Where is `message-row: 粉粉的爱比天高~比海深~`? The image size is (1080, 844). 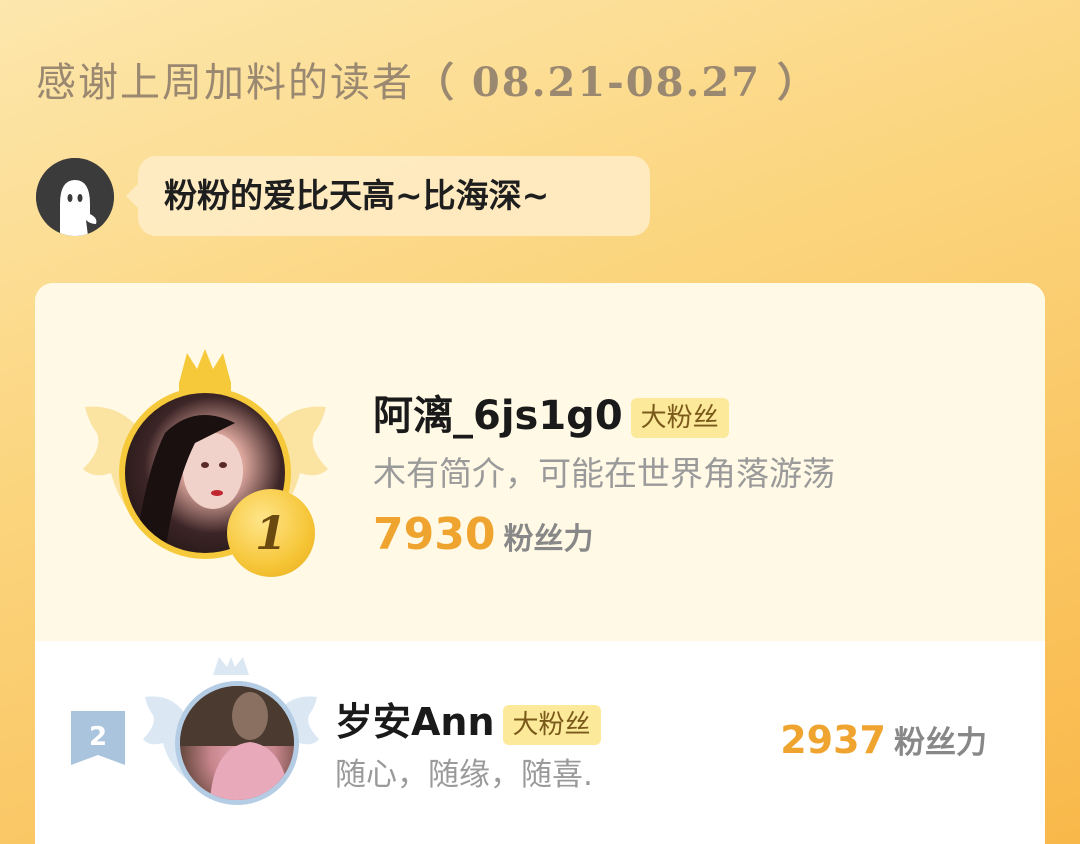 message-row: 粉粉的爱比天高~比海深~ is located at coordinates (356, 197).